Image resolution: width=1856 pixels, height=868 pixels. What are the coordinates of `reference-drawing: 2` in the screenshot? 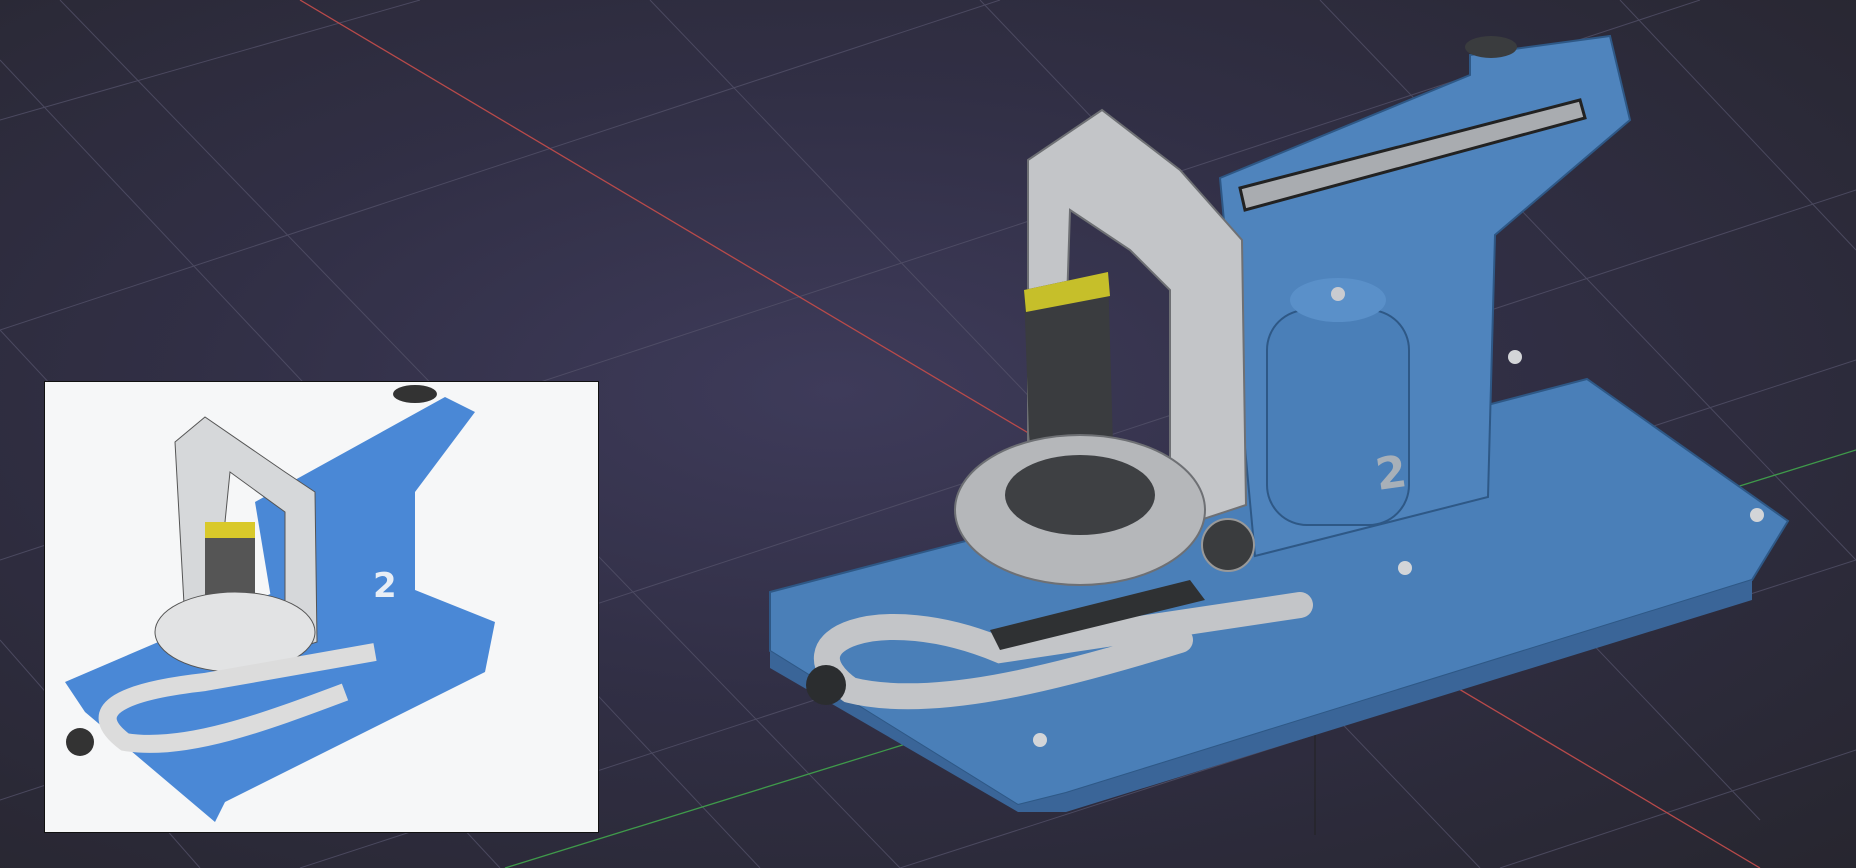 It's located at (280, 603).